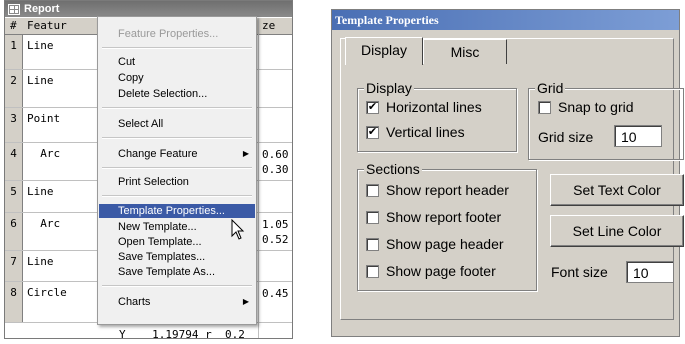 Image resolution: width=685 pixels, height=344 pixels. What do you see at coordinates (505, 20) in the screenshot?
I see `dialog-title: Template Properties` at bounding box center [505, 20].